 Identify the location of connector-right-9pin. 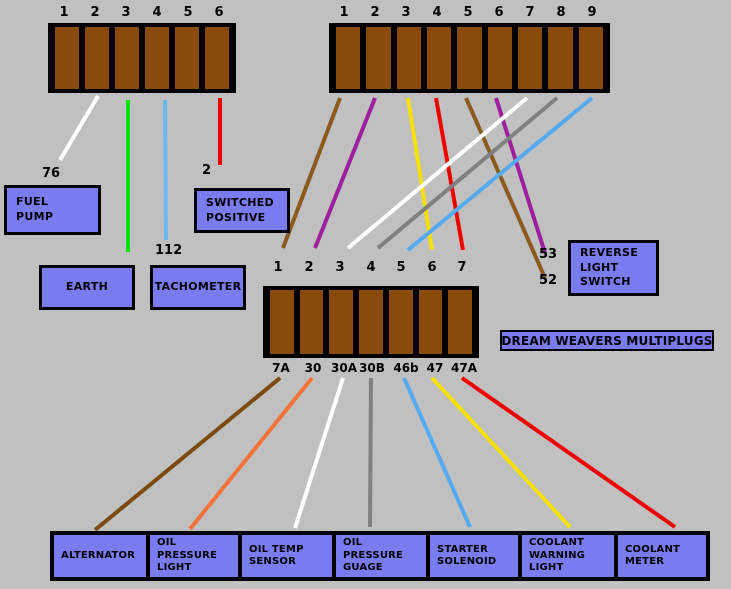
(469, 58).